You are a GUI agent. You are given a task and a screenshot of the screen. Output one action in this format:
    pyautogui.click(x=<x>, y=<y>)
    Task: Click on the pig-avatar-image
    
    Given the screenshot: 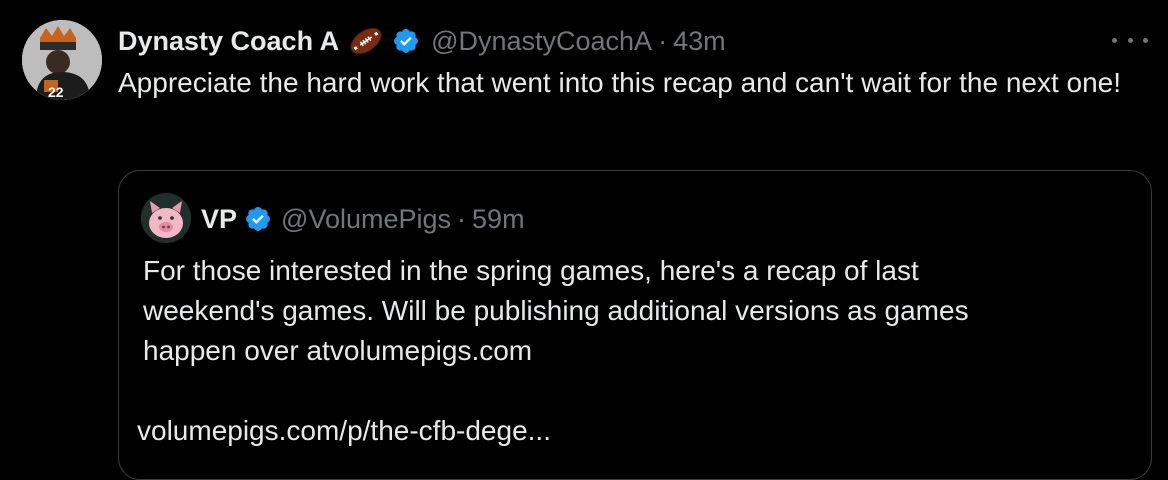 What is the action you would take?
    pyautogui.click(x=166, y=218)
    